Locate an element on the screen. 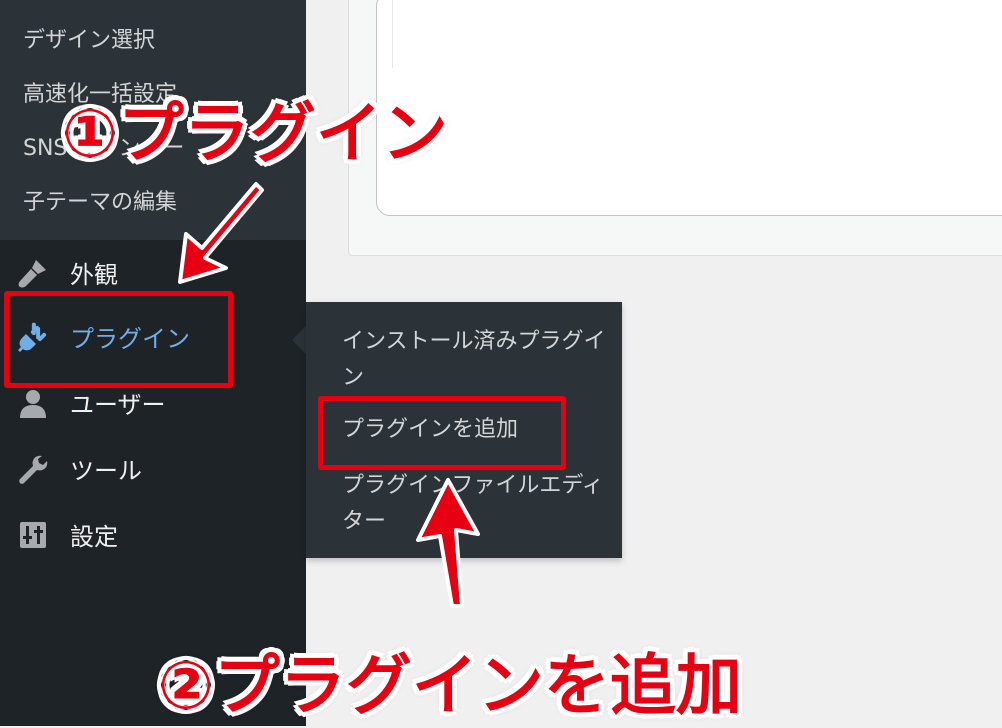 The width and height of the screenshot is (1002, 728). highlight-box-add-plugin is located at coordinates (442, 433).